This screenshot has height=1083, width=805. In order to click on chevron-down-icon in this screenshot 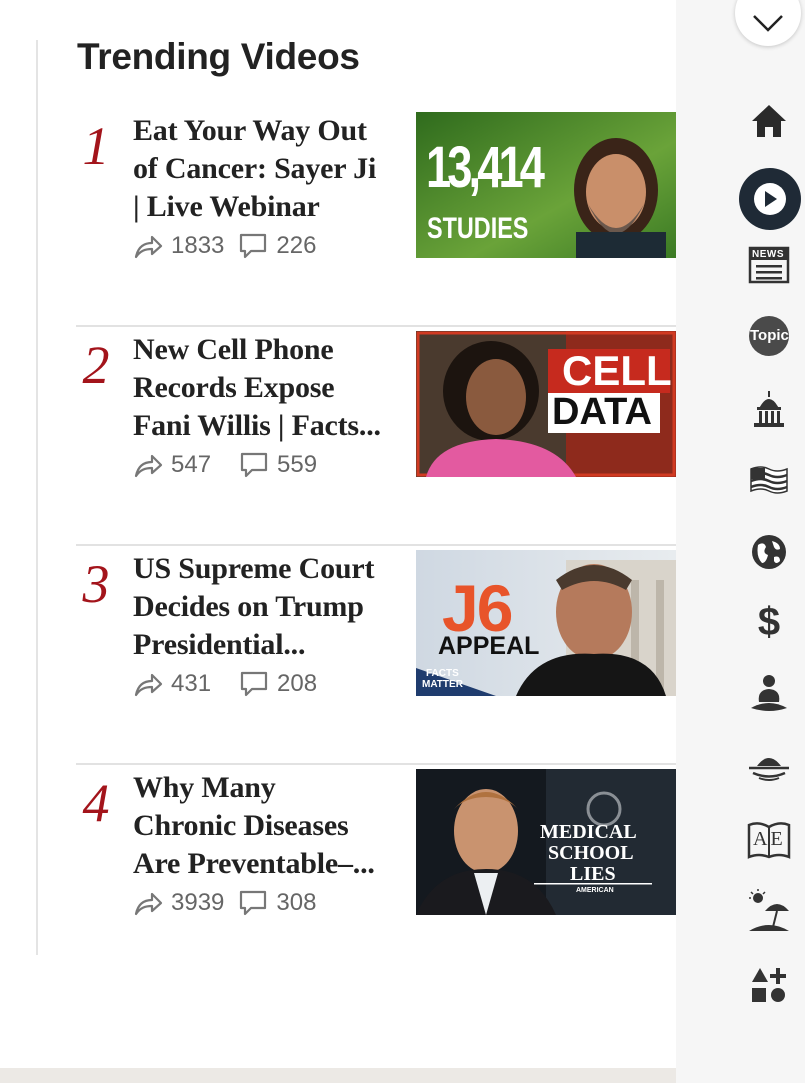, I will do `click(768, 23)`.